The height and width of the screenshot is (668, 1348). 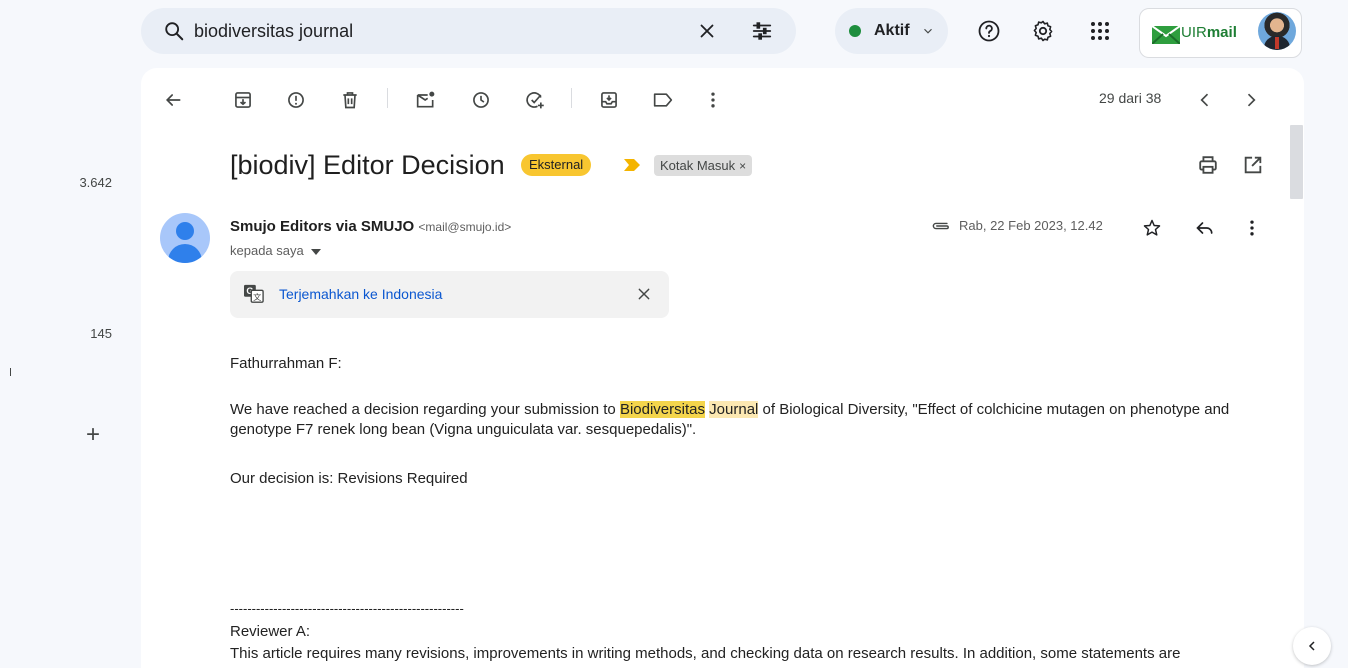 I want to click on label-inbox-text: Kotak Masuk, so click(x=698, y=165).